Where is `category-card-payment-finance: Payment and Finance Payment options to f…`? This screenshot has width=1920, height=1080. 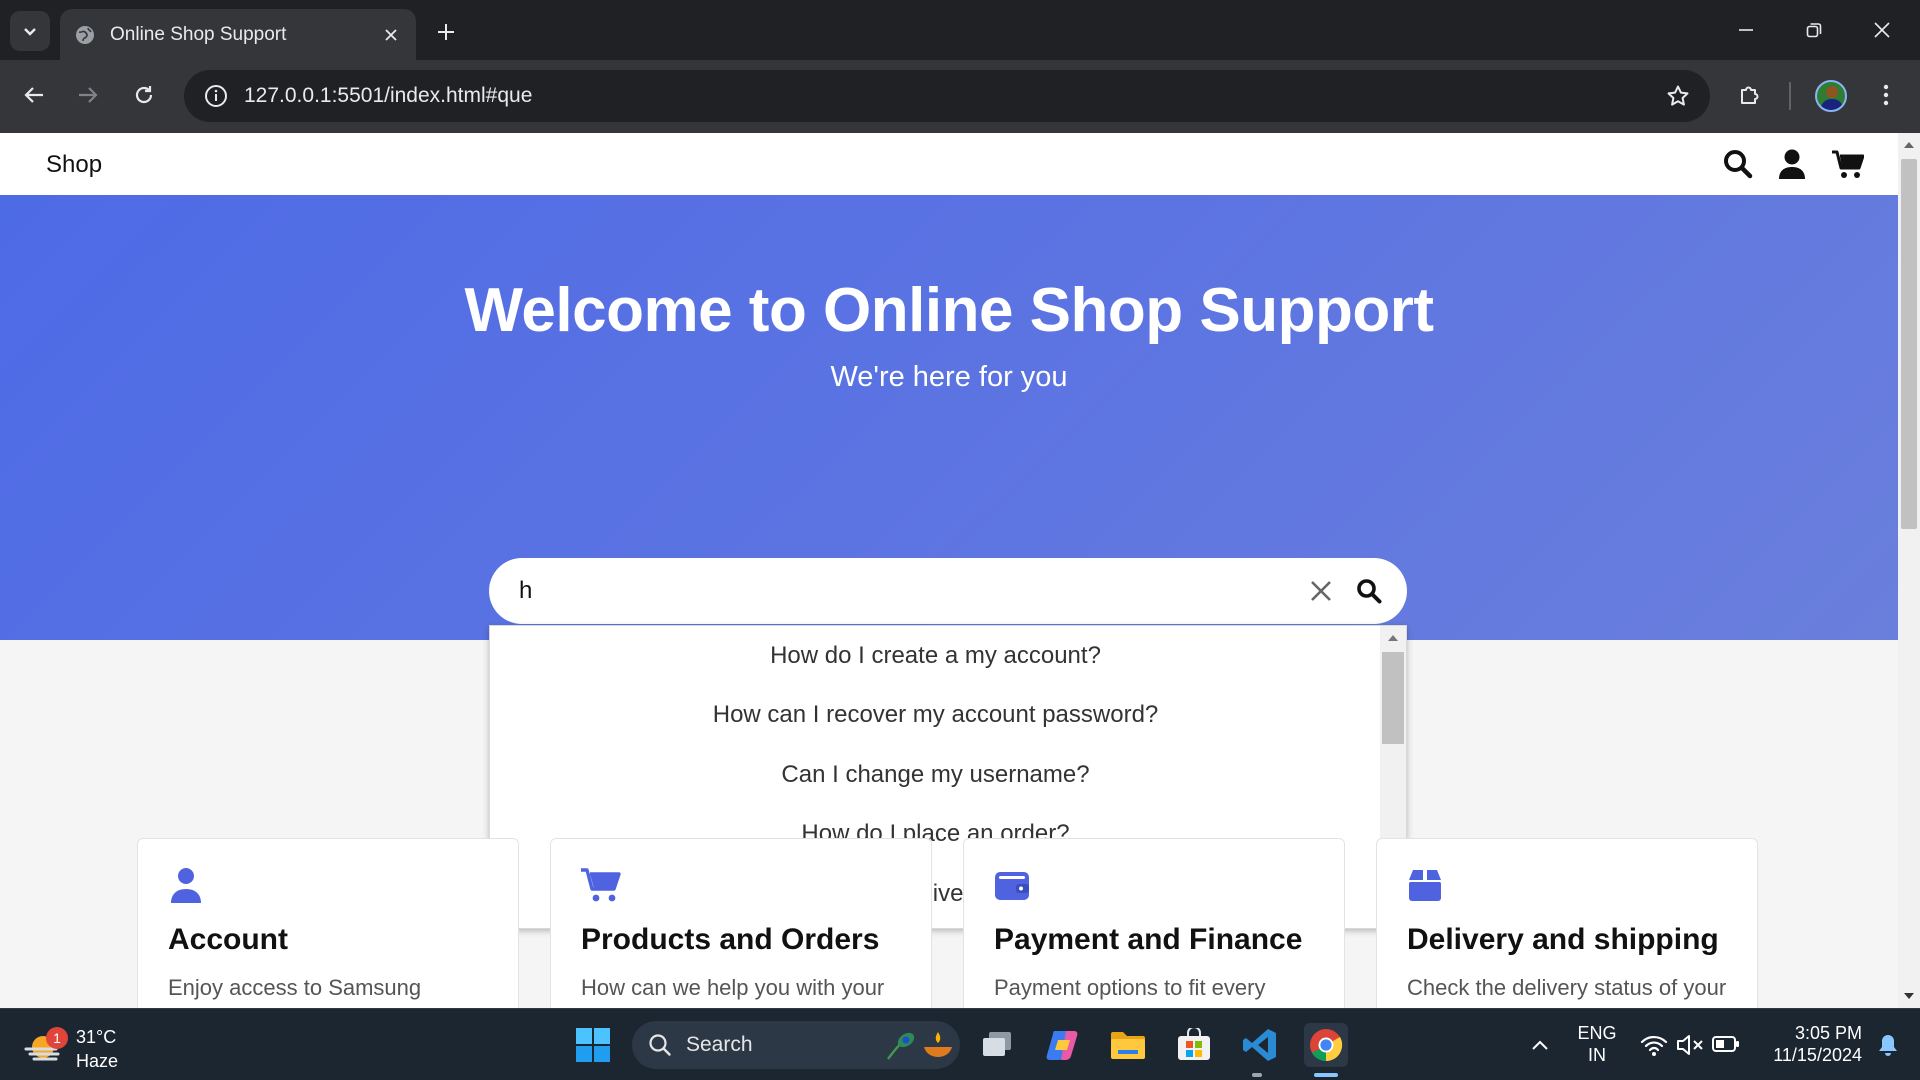 category-card-payment-finance: Payment and Finance Payment options to f… is located at coordinates (1154, 923).